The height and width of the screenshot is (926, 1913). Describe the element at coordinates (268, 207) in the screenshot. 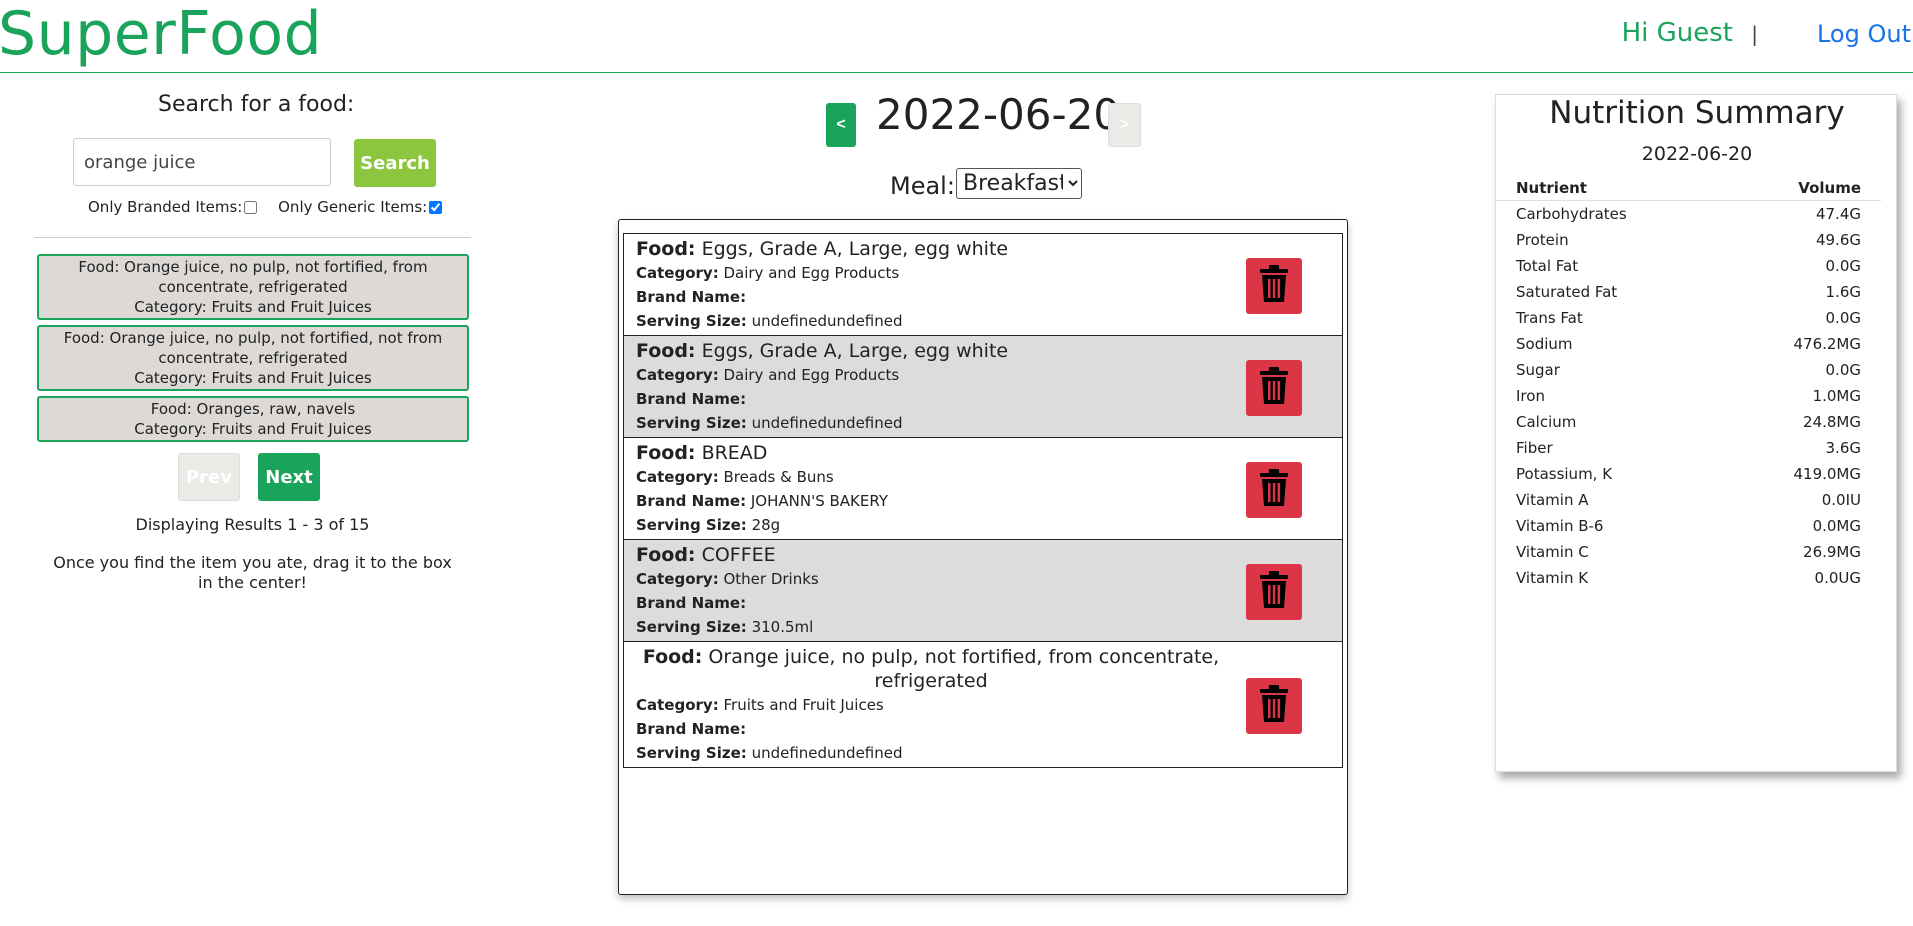

I see `filter-options: Only Branded Items: Only Generic Items:` at that location.